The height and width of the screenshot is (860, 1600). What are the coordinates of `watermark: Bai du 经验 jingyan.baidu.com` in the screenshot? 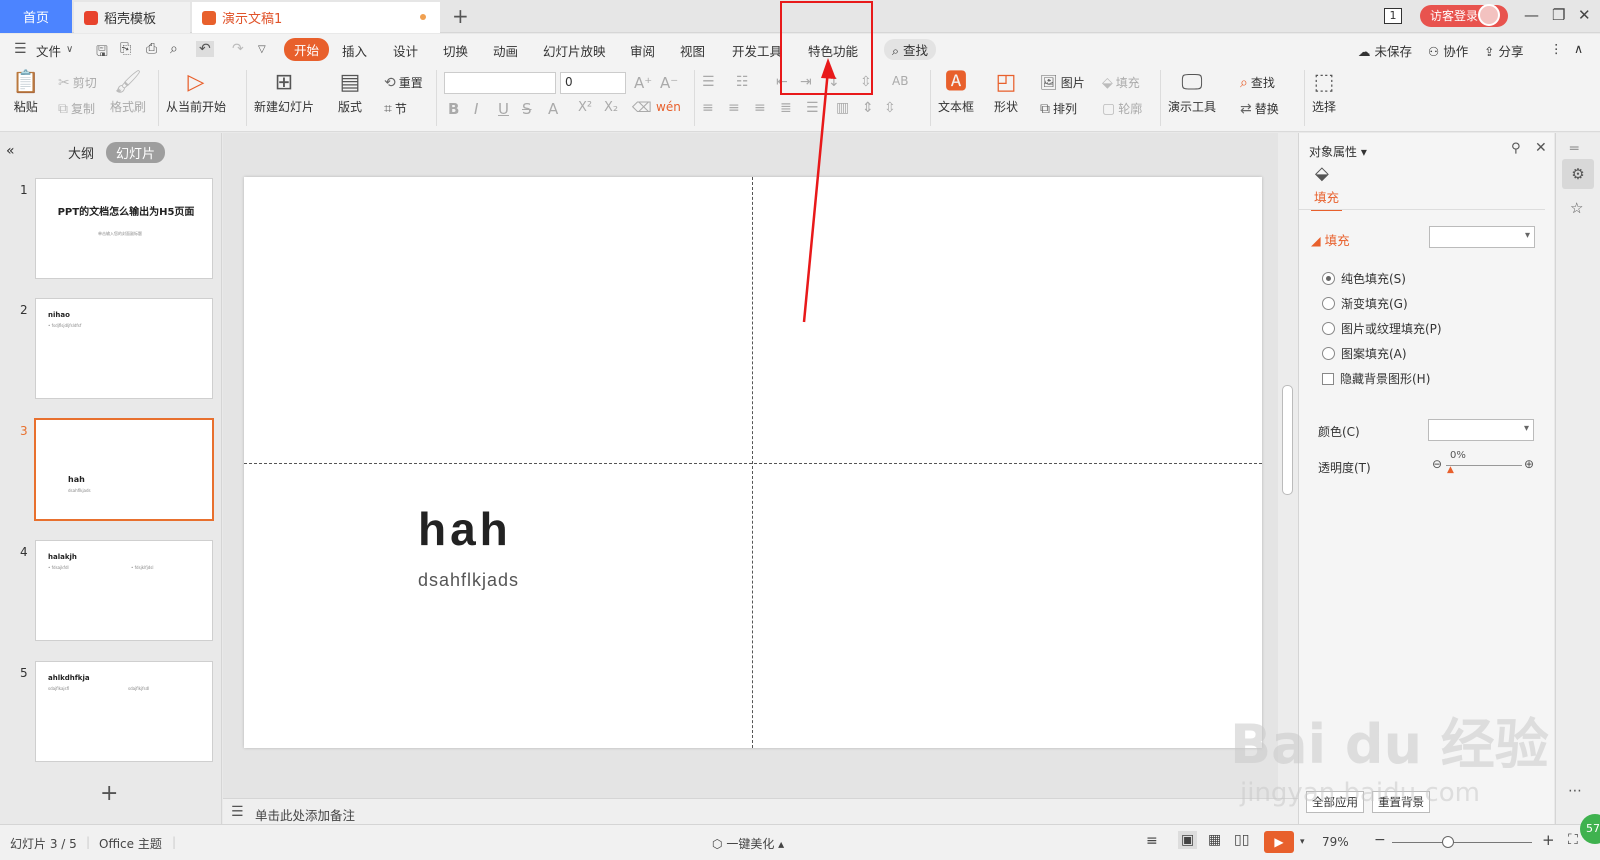 It's located at (1390, 760).